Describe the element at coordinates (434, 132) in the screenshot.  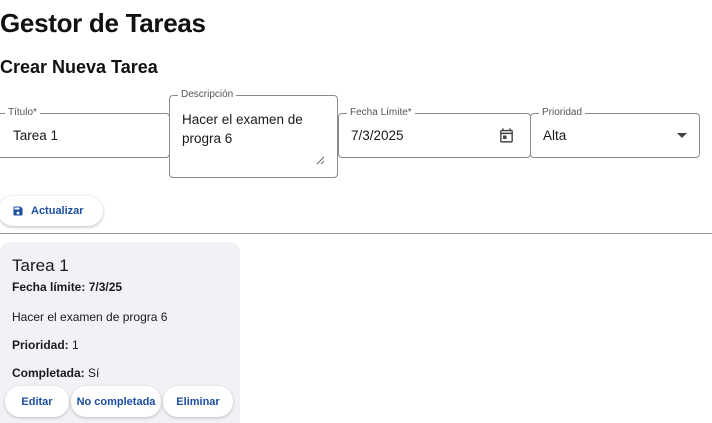
I see `due-date-field: Fecha Límite* 7/3/2025` at that location.